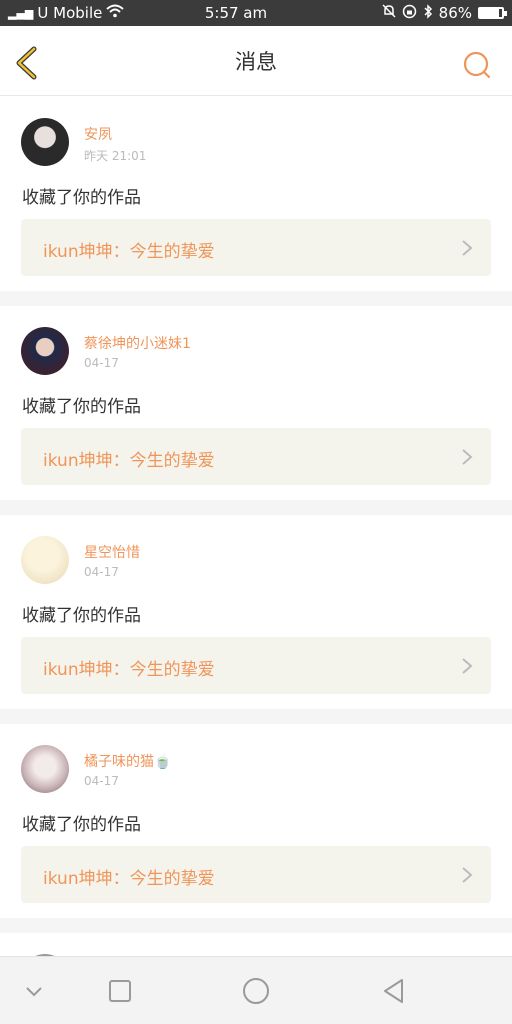  I want to click on back-button, so click(27, 63).